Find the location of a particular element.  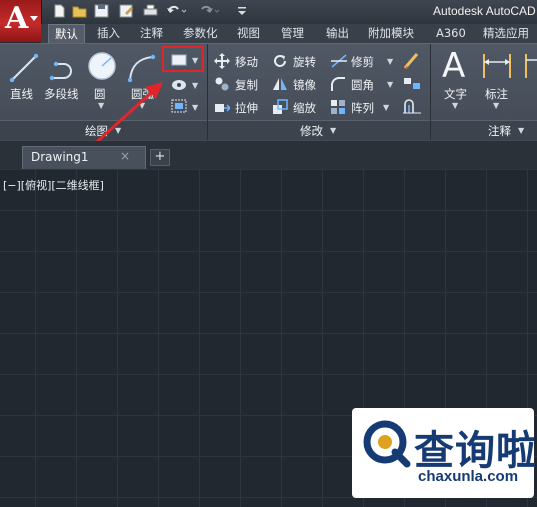

copy-icon is located at coordinates (222, 84).